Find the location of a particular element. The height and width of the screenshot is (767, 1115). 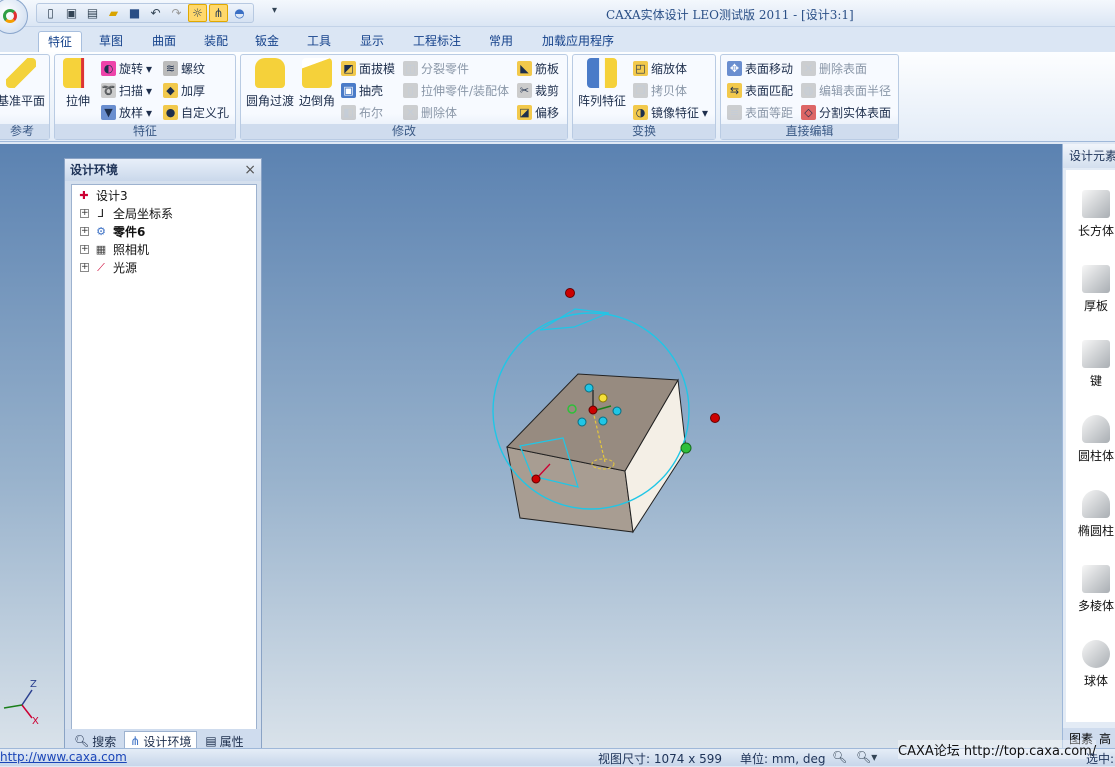

sweep-button: ➰ 扫描 ▾ is located at coordinates (126, 90).